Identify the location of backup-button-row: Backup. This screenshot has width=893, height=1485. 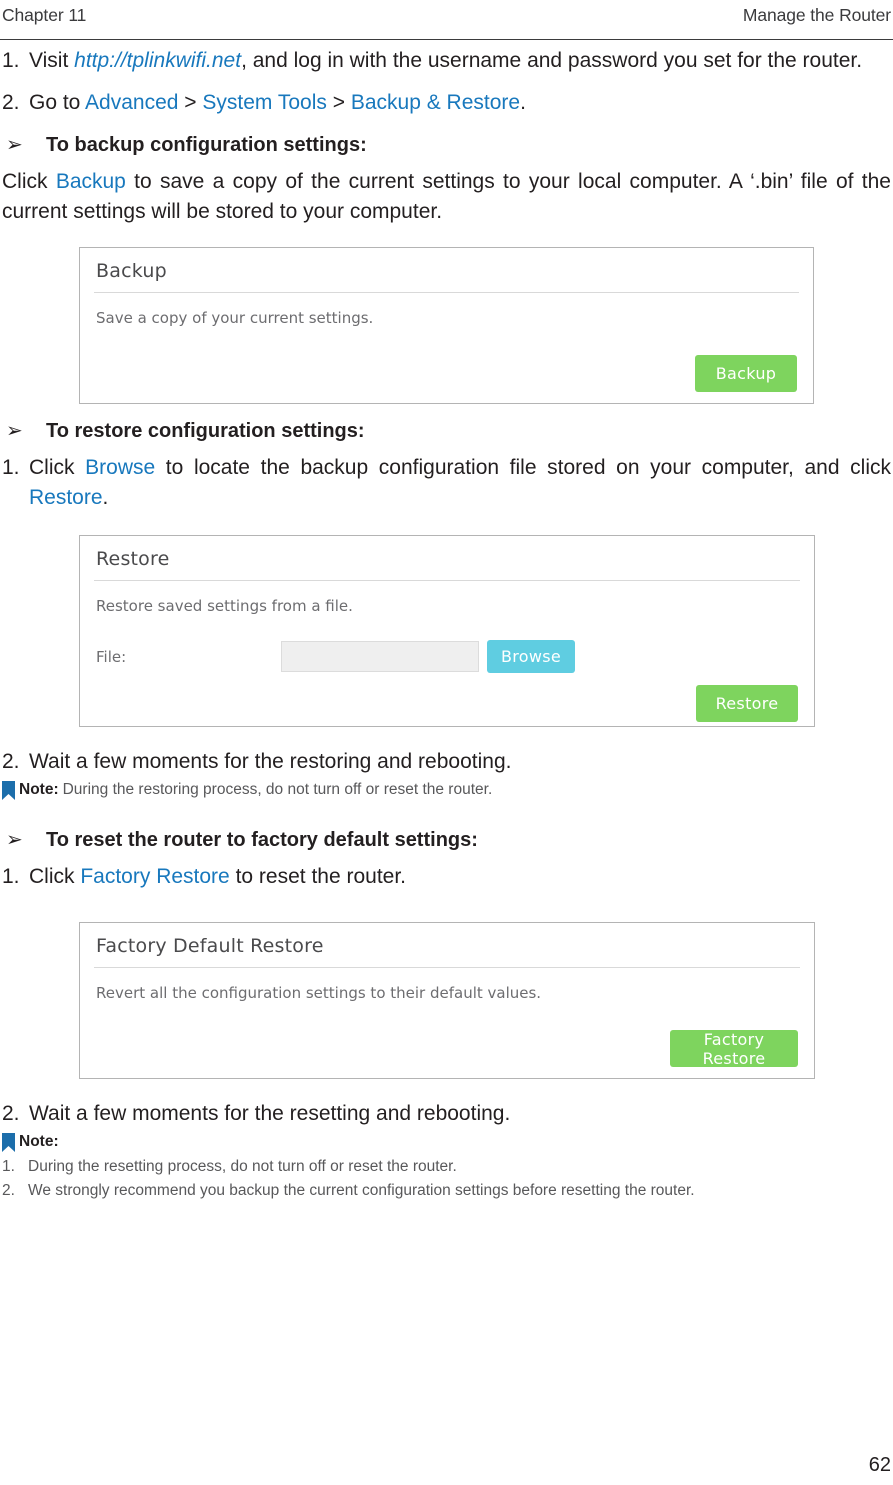
(446, 373).